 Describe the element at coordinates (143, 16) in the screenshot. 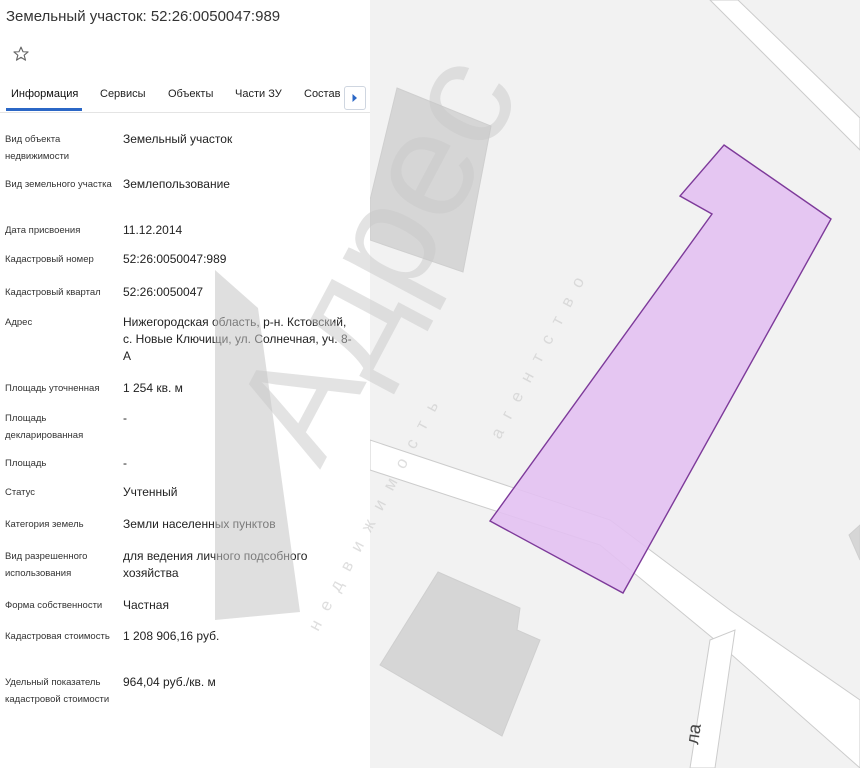

I see `page-title: Земельный участок: 52:26:0050047:989` at that location.